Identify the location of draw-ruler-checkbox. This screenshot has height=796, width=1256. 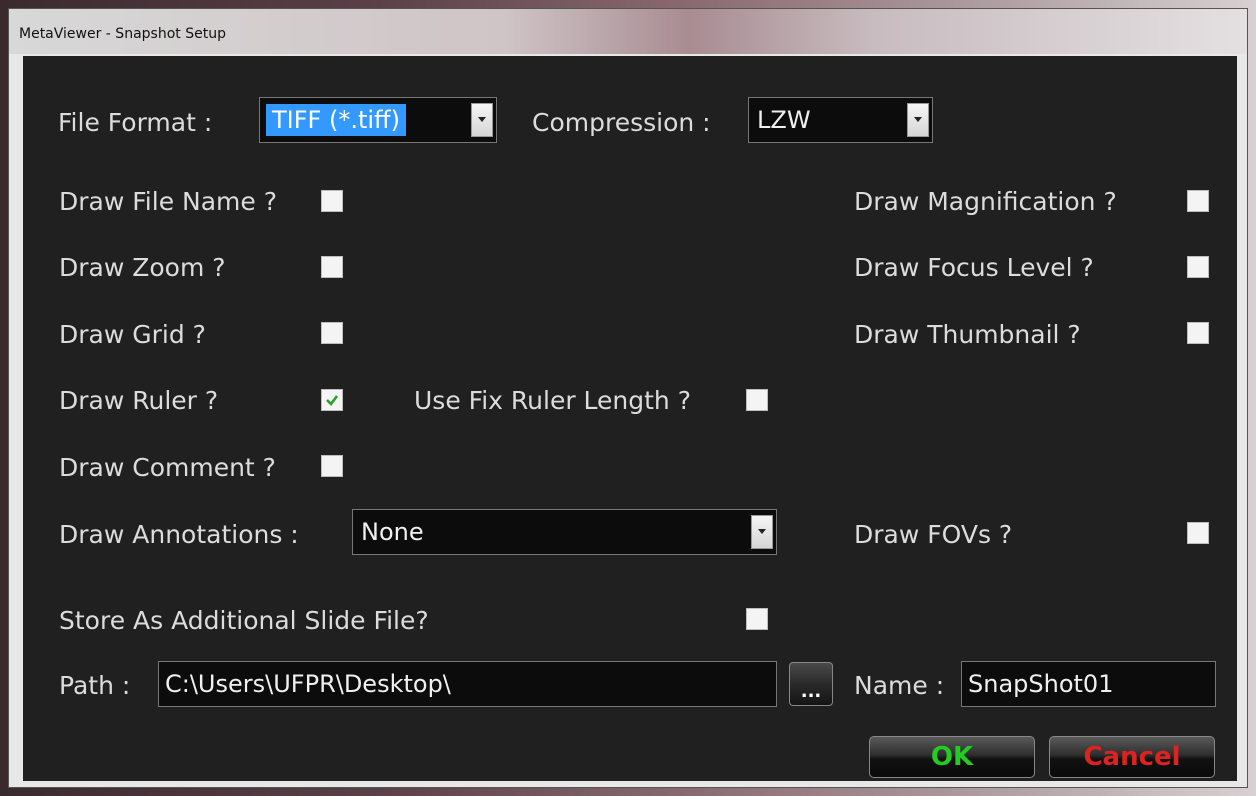
(332, 400).